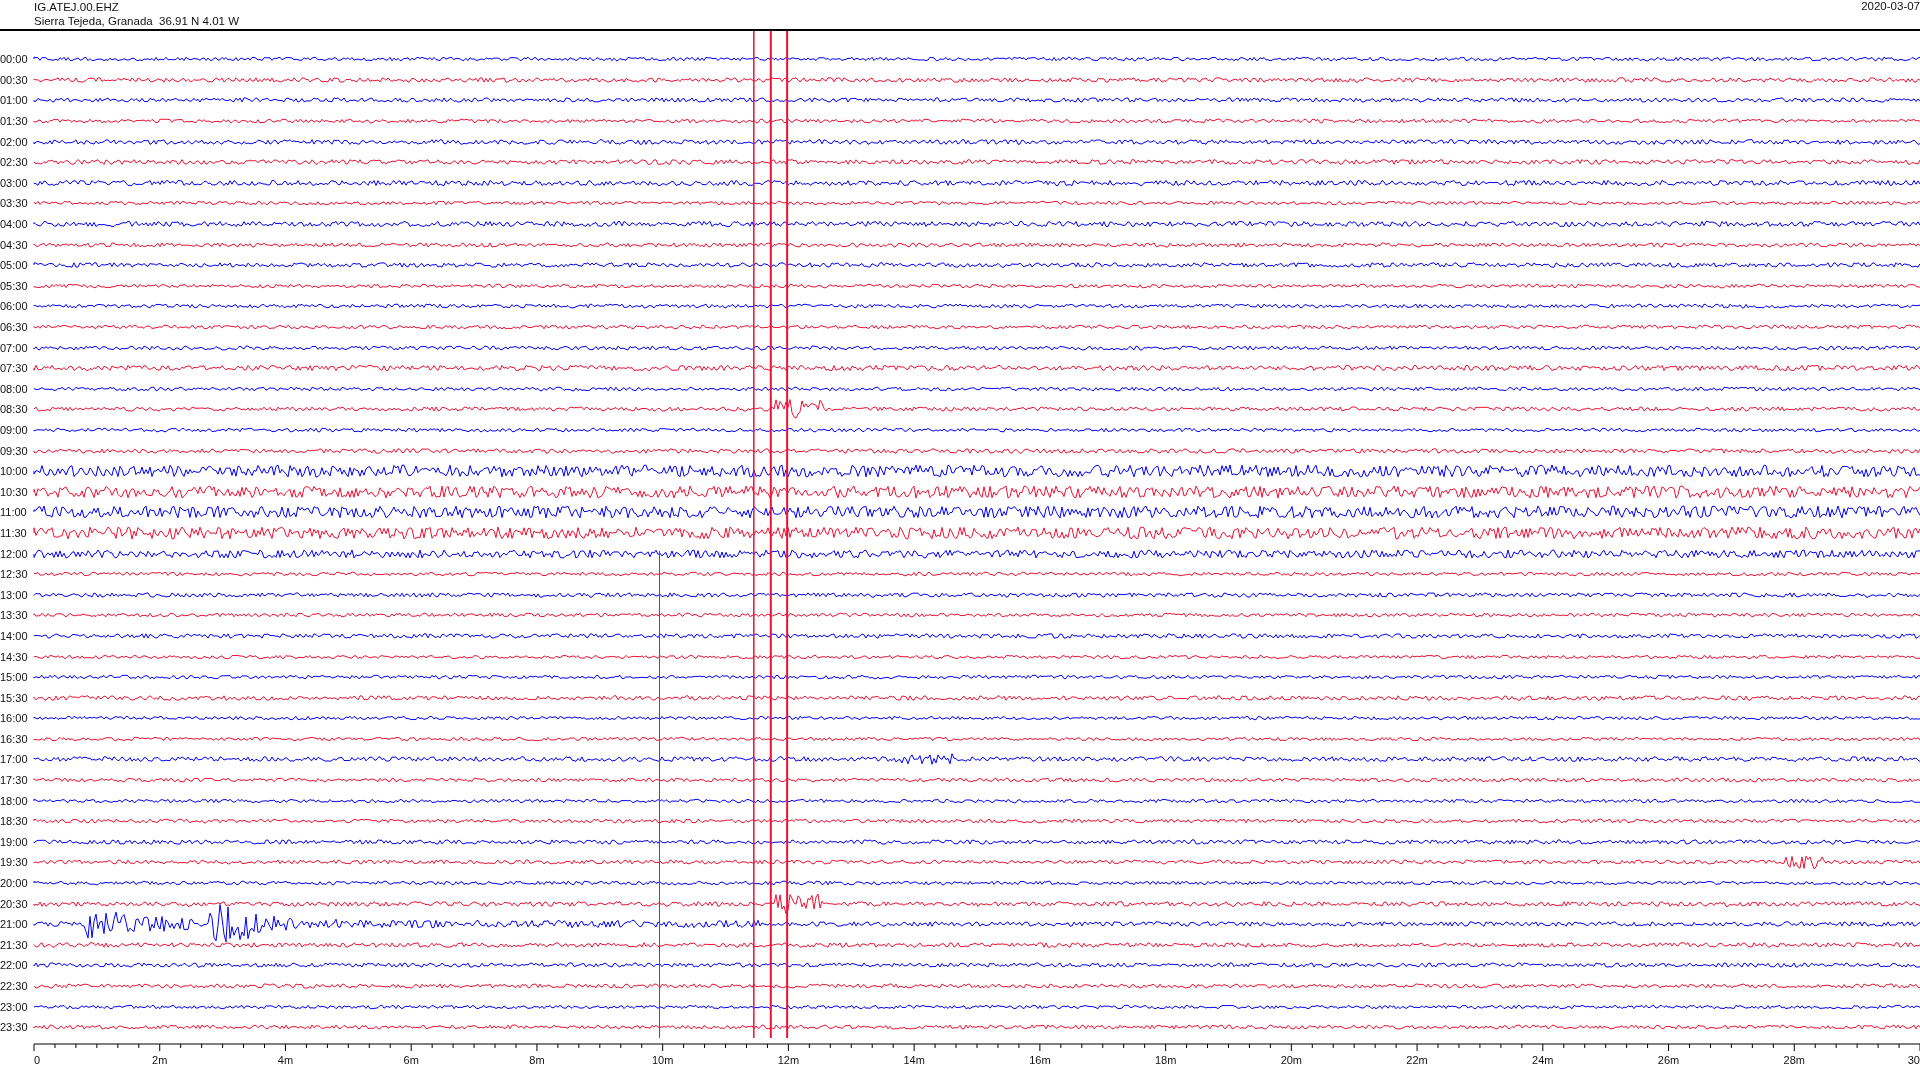 The height and width of the screenshot is (1080, 1920). What do you see at coordinates (14, 368) in the screenshot?
I see `time-label: 07:30` at bounding box center [14, 368].